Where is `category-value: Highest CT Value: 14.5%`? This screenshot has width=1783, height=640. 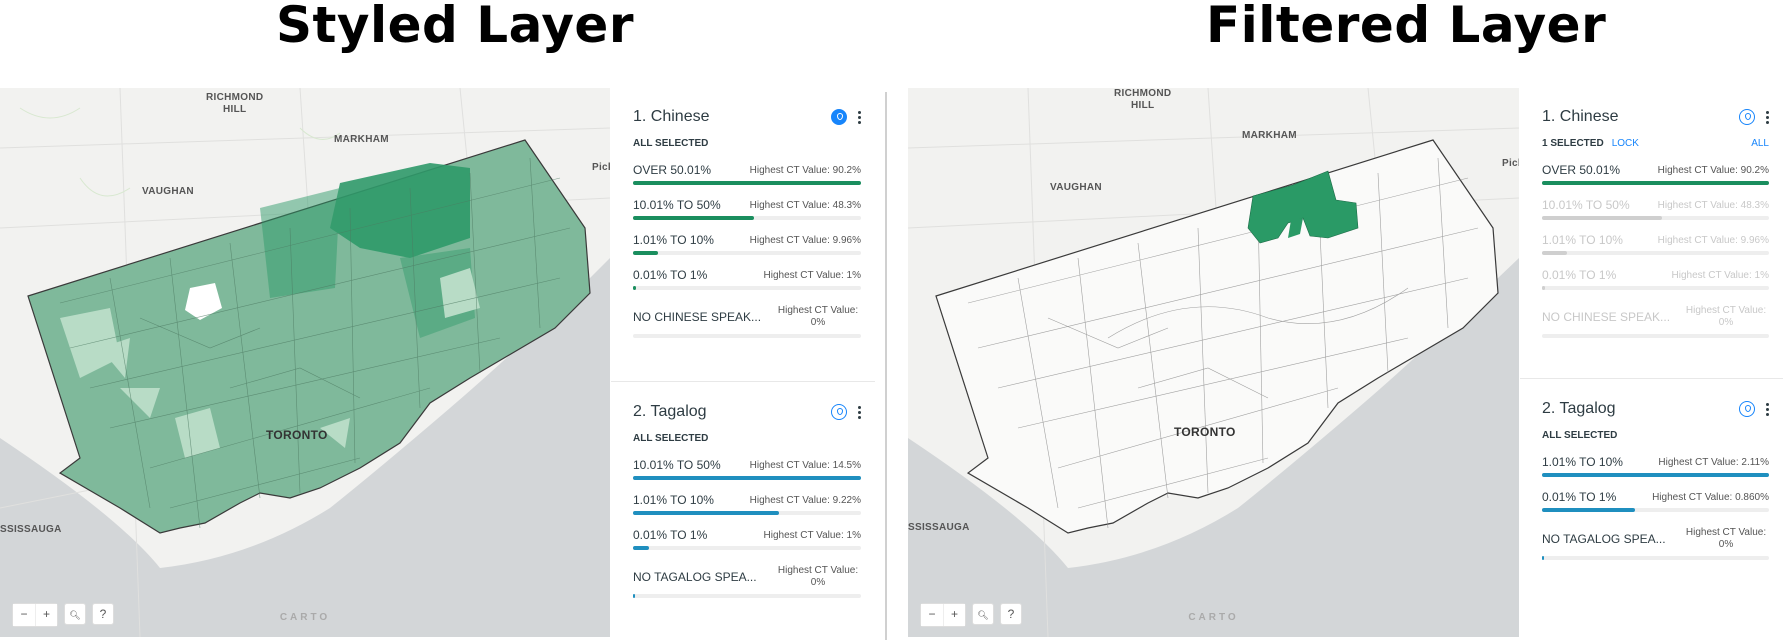 category-value: Highest CT Value: 14.5% is located at coordinates (805, 465).